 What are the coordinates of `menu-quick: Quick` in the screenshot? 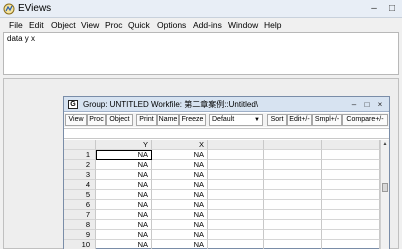 It's located at (139, 25).